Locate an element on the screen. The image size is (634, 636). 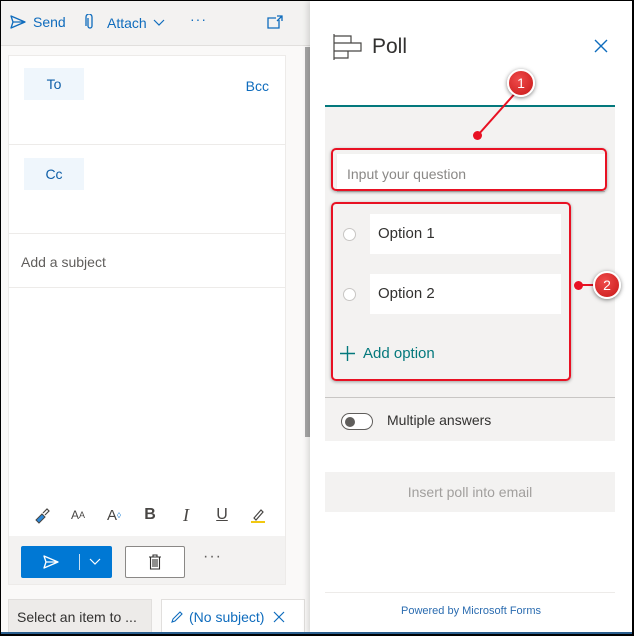
popout-icon is located at coordinates (275, 22).